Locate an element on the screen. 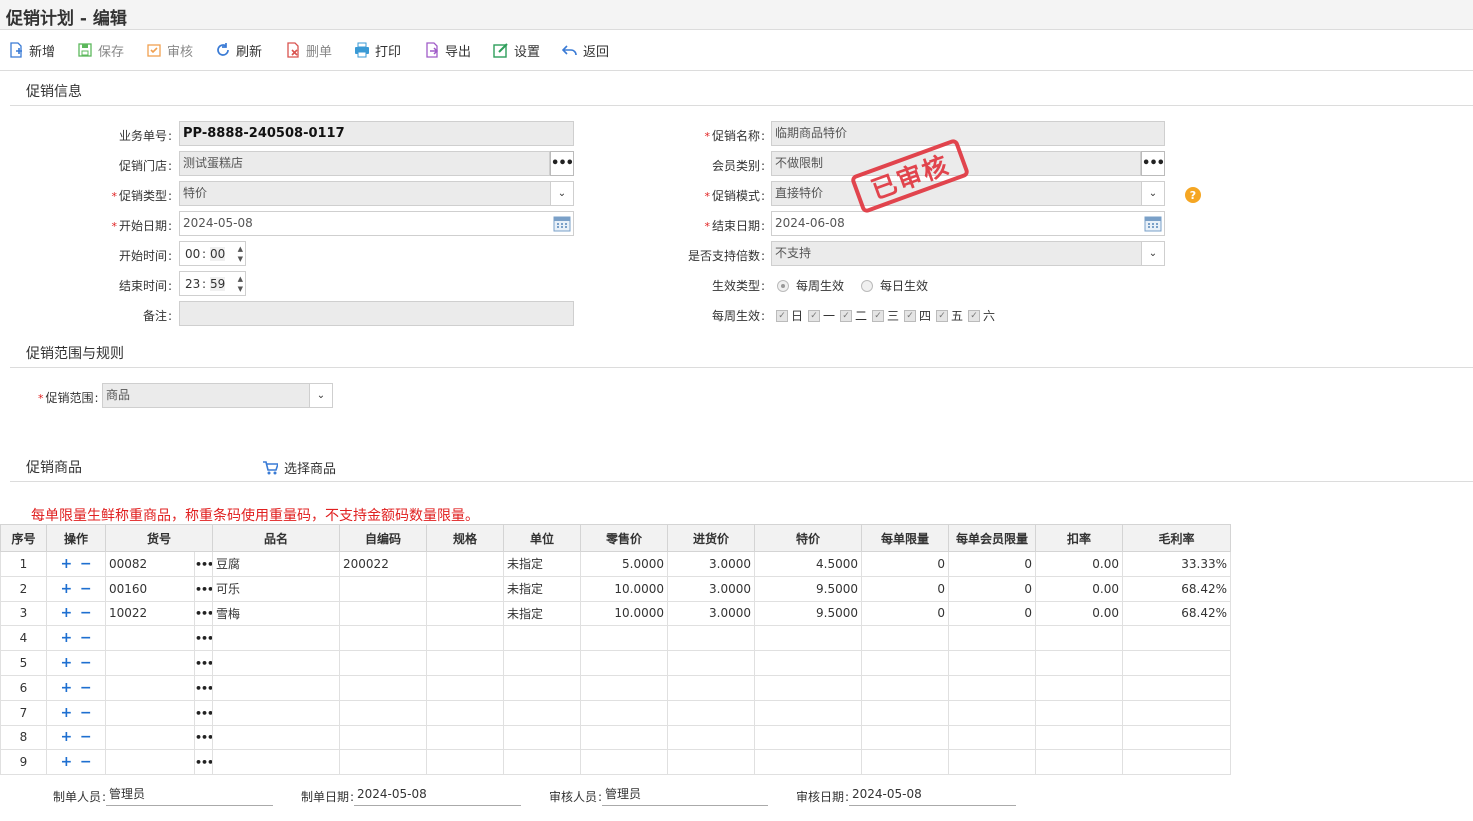 The height and width of the screenshot is (821, 1473). effect-weekly-radio: 每周生效 is located at coordinates (810, 285).